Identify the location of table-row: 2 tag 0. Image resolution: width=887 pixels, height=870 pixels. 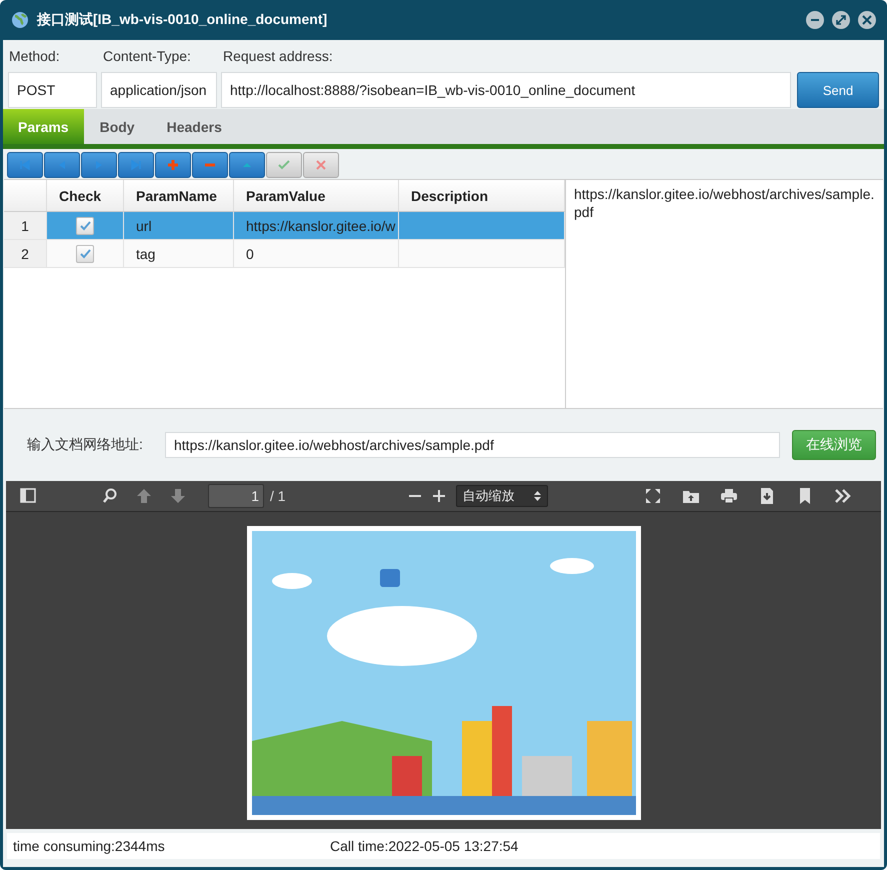
(284, 254).